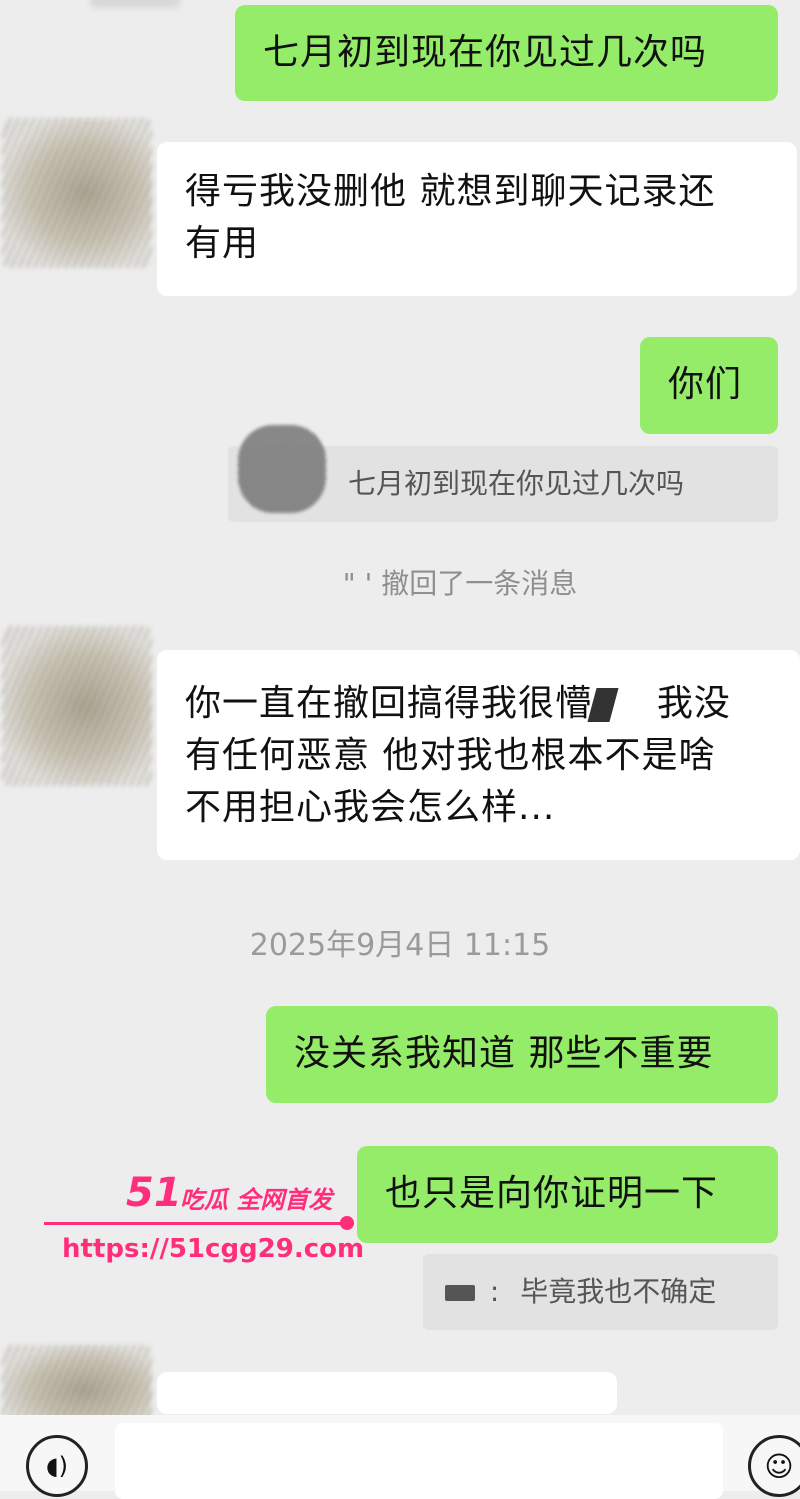 The image size is (800, 1499). Describe the element at coordinates (618, 1291) in the screenshot. I see `quoted-text: 毕竟我也不确定` at that location.